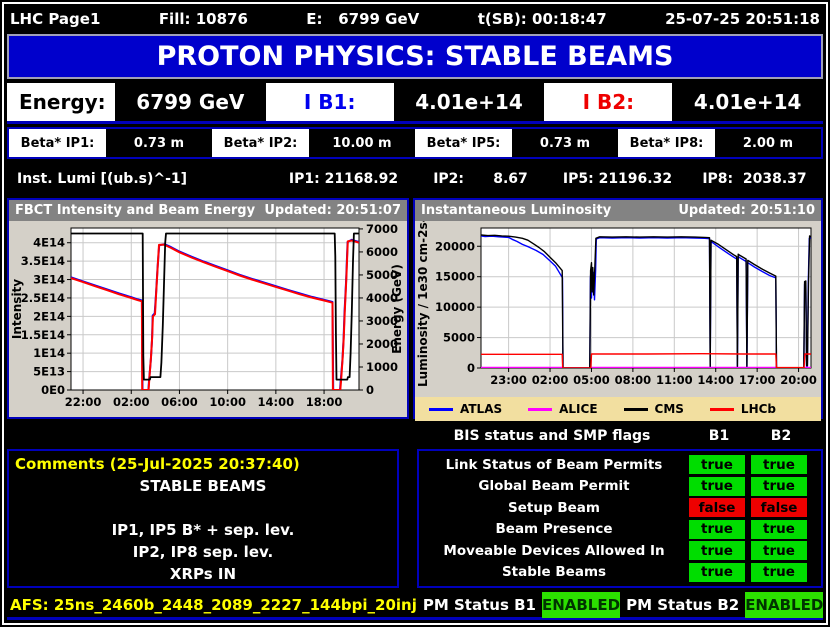  Describe the element at coordinates (43, 335) in the screenshot. I see `svg-text: 1.5E14` at that location.